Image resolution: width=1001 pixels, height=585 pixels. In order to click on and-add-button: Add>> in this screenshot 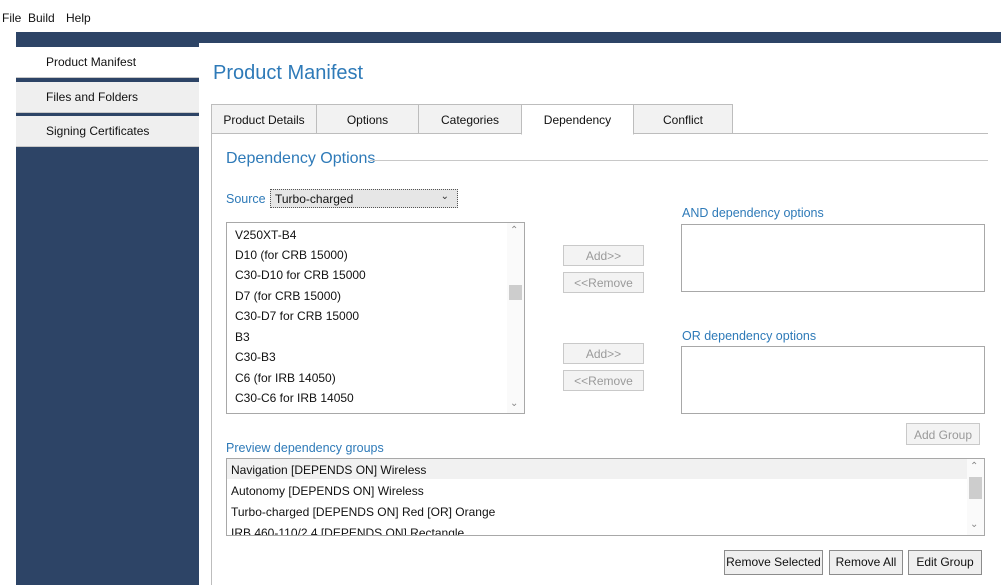, I will do `click(603, 255)`.